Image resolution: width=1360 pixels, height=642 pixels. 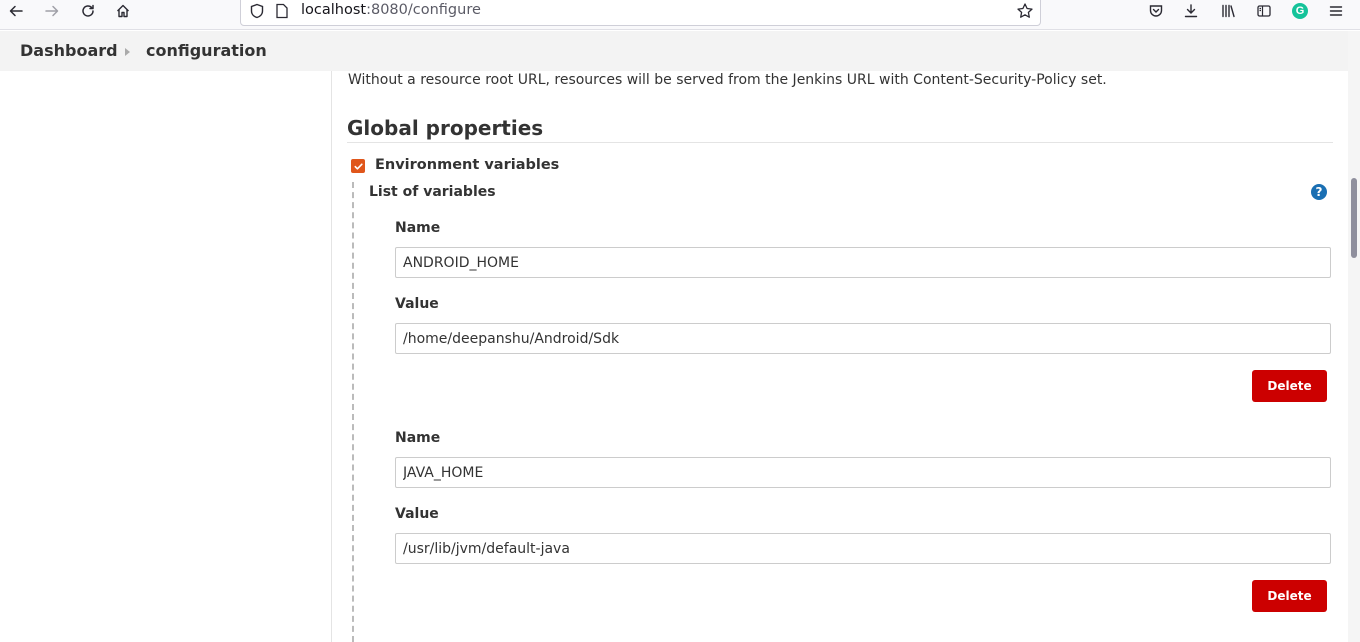 I want to click on breadcrumb-separator-icon, so click(x=127, y=52).